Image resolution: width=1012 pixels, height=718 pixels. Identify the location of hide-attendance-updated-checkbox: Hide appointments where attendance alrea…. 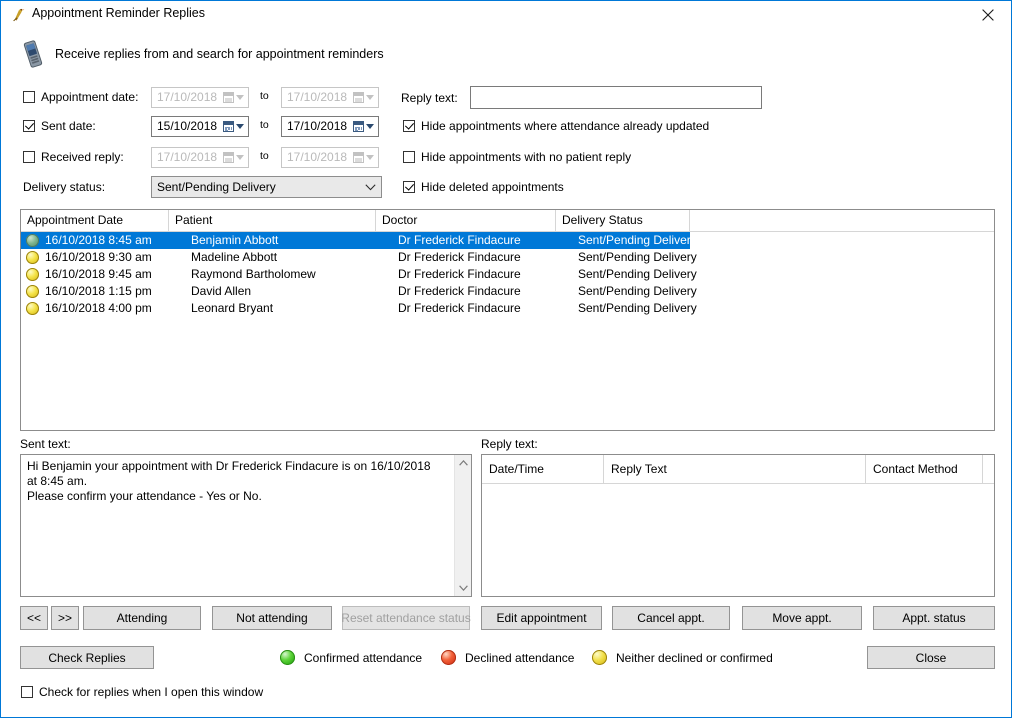
(556, 126).